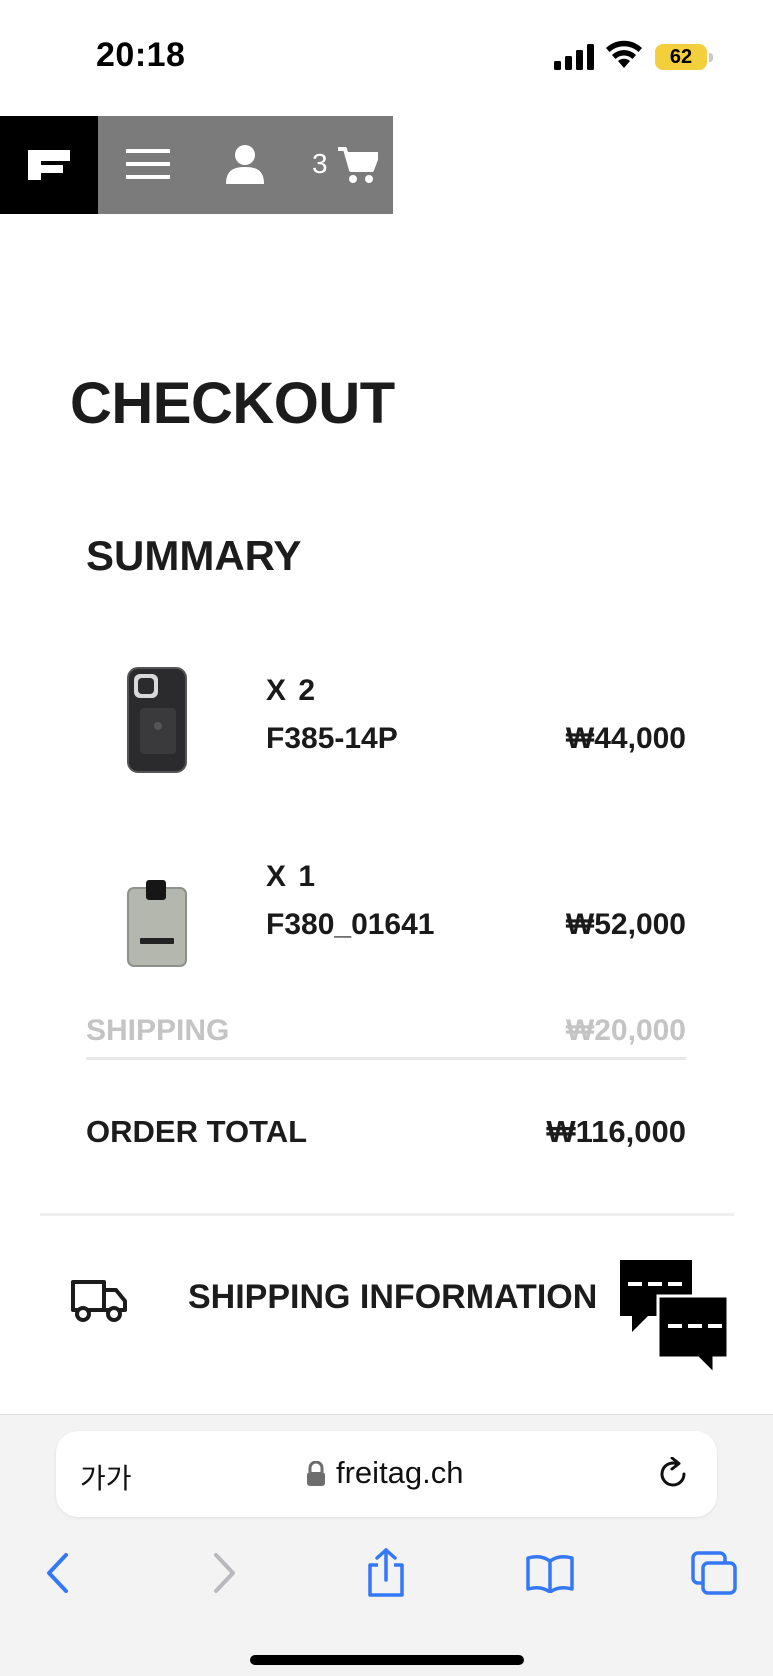 The width and height of the screenshot is (773, 1676). I want to click on tabs-button, so click(714, 1573).